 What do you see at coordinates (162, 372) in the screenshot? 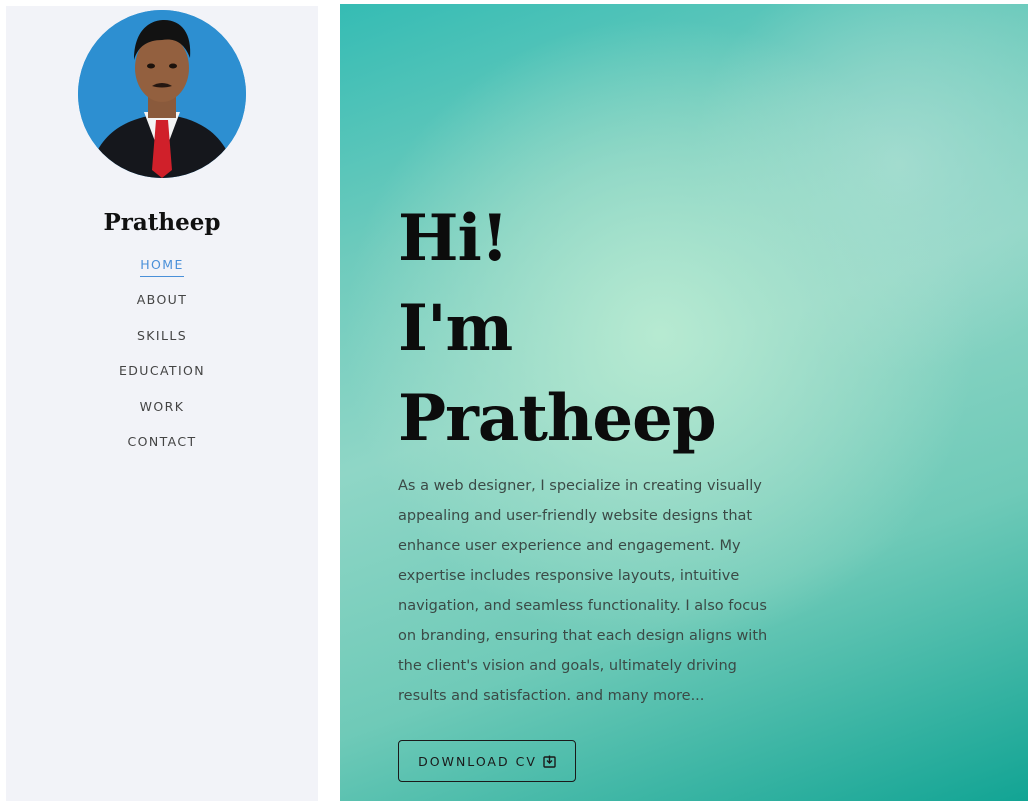
I see `nav-link-education: EDUCATION` at bounding box center [162, 372].